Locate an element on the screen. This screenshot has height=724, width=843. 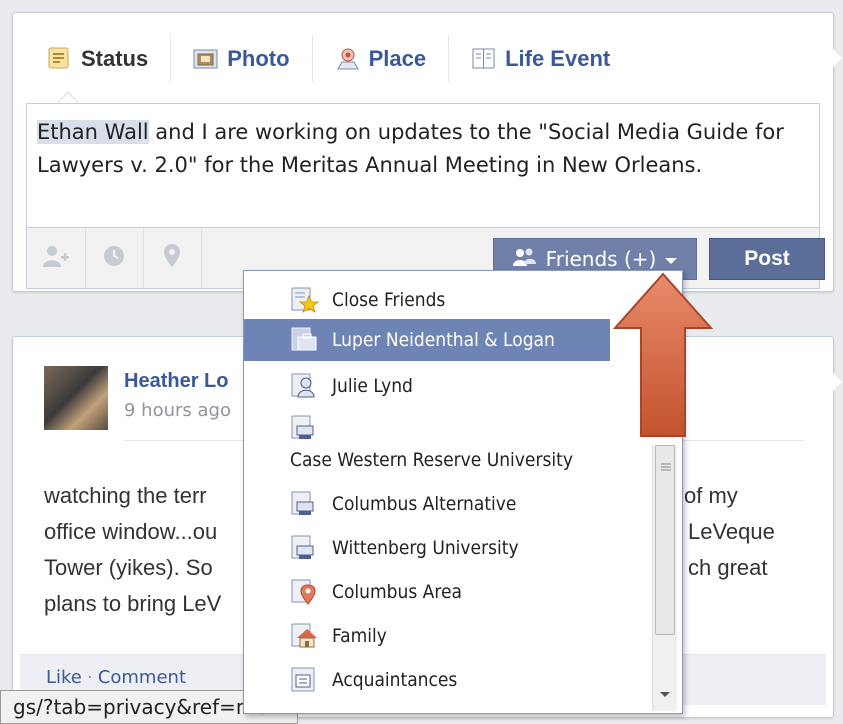
menu-item-close-friends: Close Friends is located at coordinates (427, 300).